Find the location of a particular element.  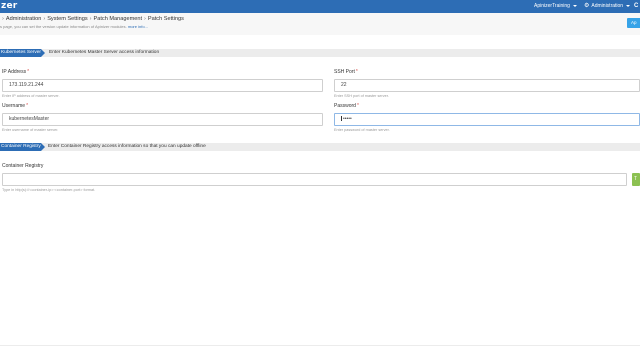

administration-menu-label: Administration is located at coordinates (607, 6).